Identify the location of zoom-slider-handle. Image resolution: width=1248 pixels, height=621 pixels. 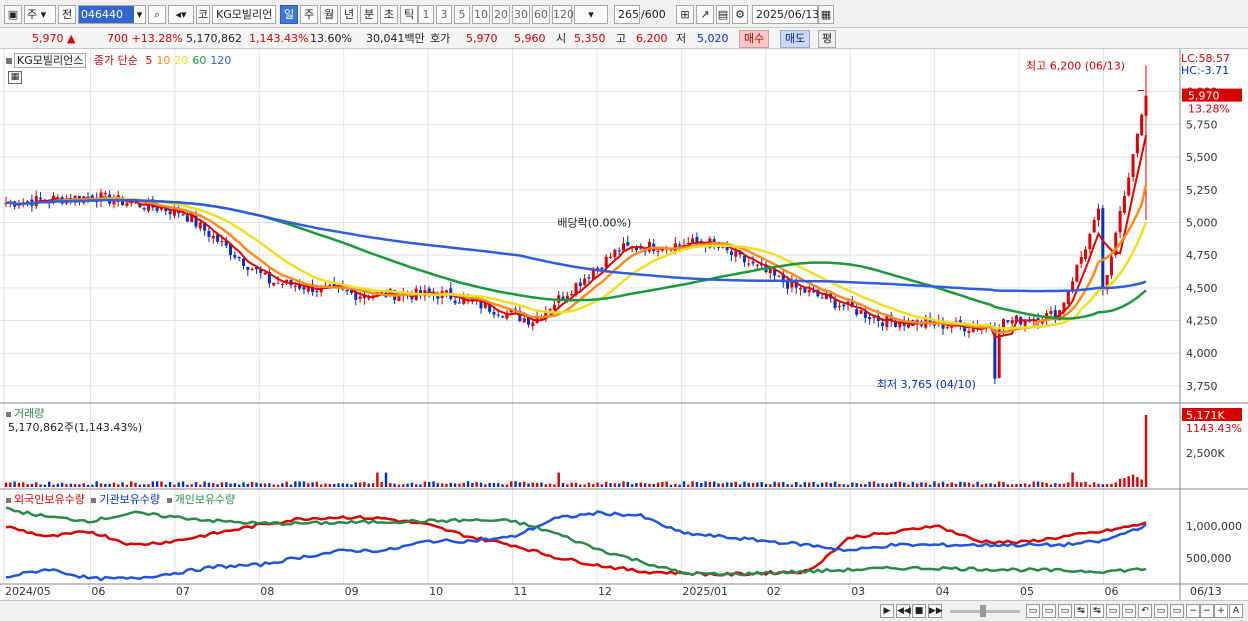
(983, 611).